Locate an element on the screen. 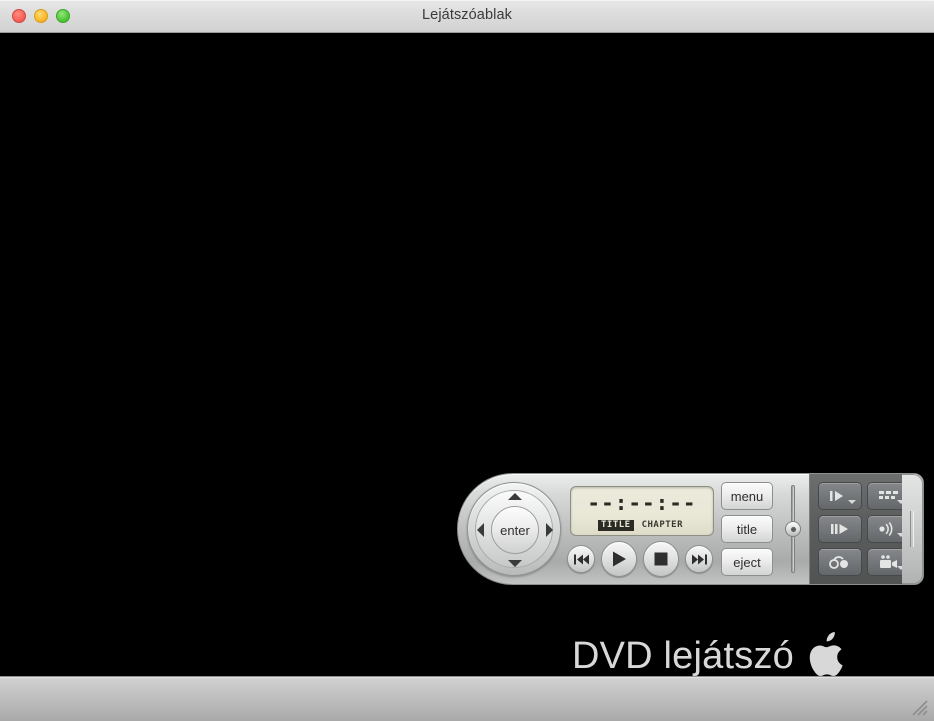 This screenshot has width=934, height=721. lcd-mode-labels: TITLE CHAPTER is located at coordinates (641, 525).